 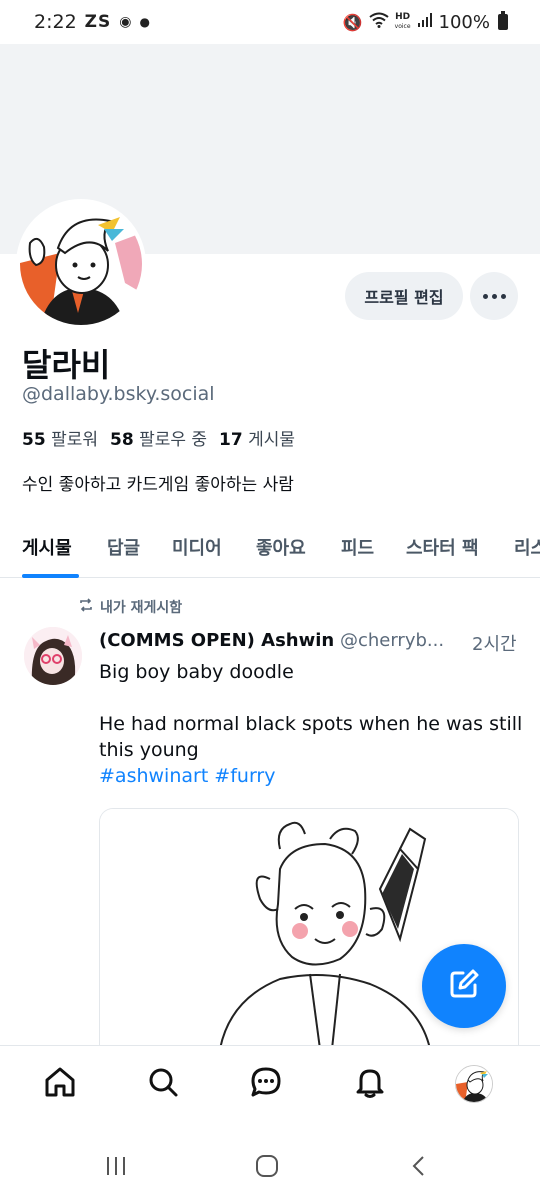 What do you see at coordinates (272, 440) in the screenshot?
I see `posts-label: 게시물` at bounding box center [272, 440].